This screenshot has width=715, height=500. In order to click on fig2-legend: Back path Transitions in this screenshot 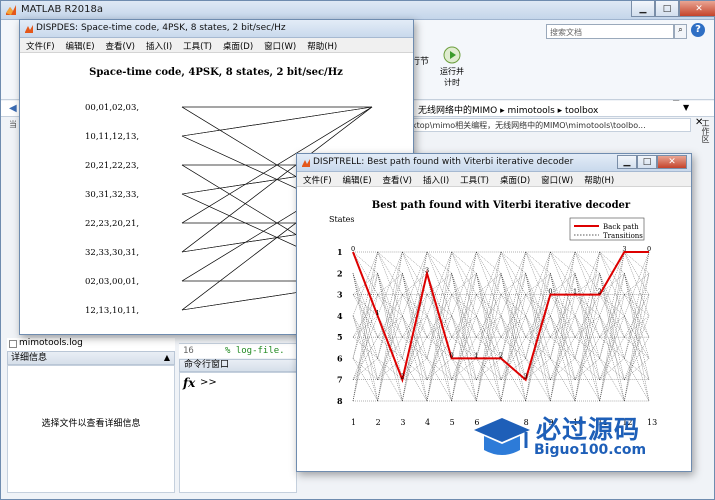, I will do `click(607, 229)`.